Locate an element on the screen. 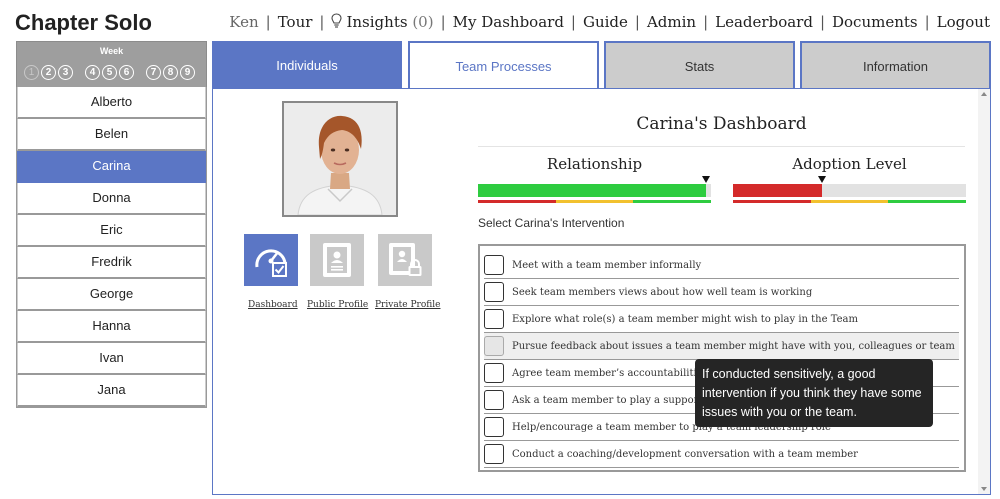  person-portrait-image is located at coordinates (340, 159).